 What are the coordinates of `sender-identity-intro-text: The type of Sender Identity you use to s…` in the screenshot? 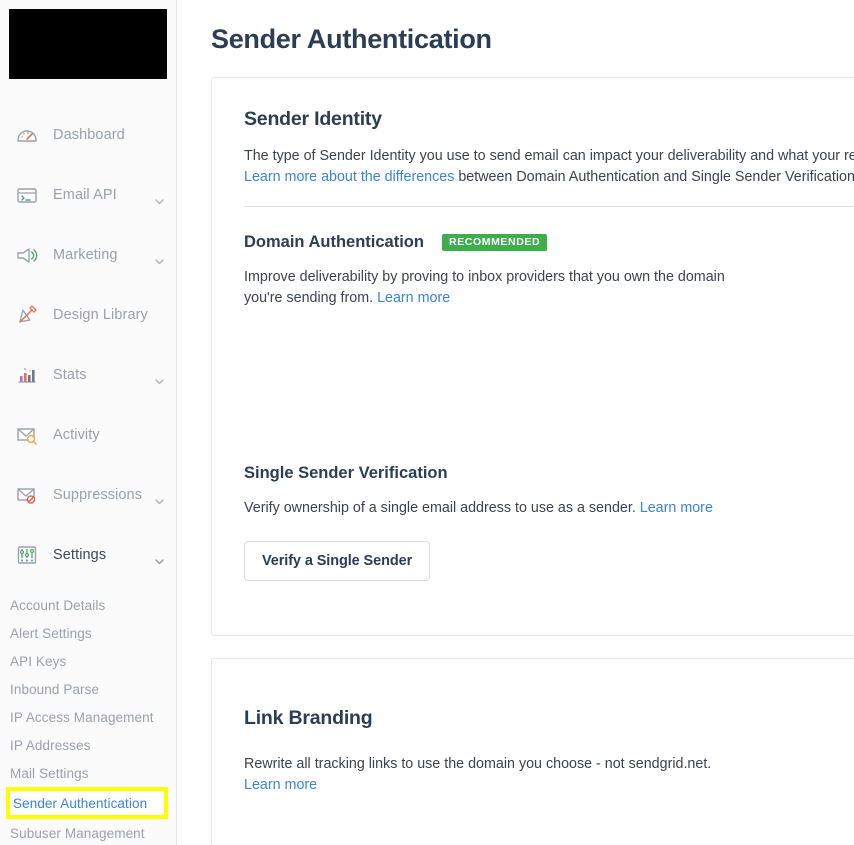 It's located at (549, 156).